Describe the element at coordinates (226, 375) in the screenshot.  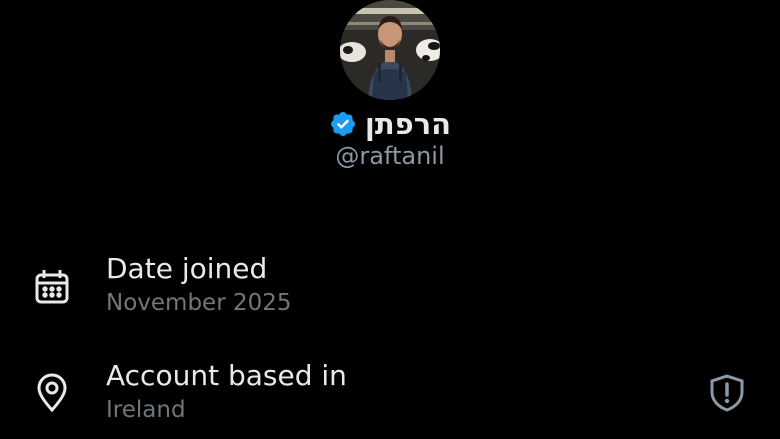
I see `account-location-label: Account based in` at that location.